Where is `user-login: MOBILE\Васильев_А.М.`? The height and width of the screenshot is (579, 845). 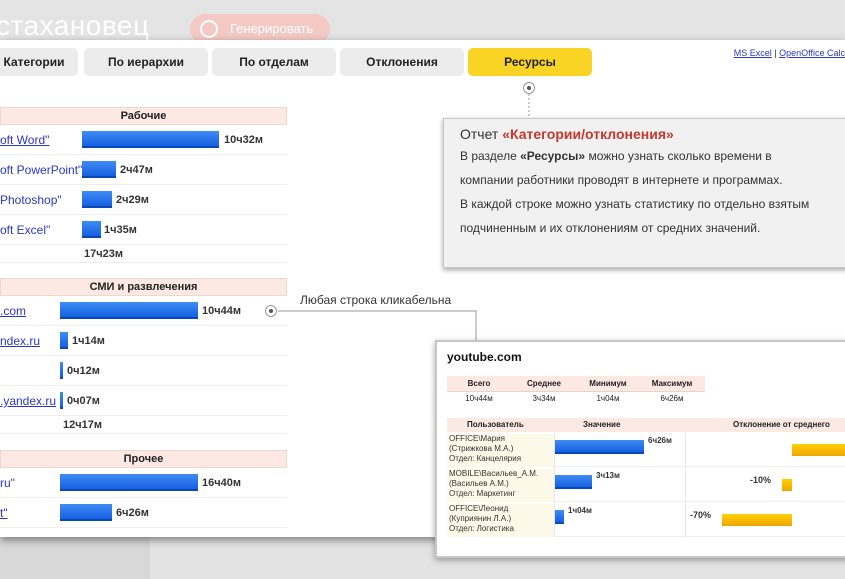 user-login: MOBILE\Васильев_А.М. is located at coordinates (494, 473).